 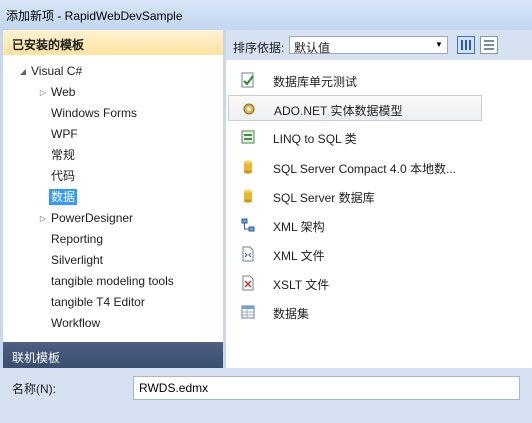 What do you see at coordinates (355, 137) in the screenshot?
I see `template-item-linq-to-sql: LINQ to SQL 类` at bounding box center [355, 137].